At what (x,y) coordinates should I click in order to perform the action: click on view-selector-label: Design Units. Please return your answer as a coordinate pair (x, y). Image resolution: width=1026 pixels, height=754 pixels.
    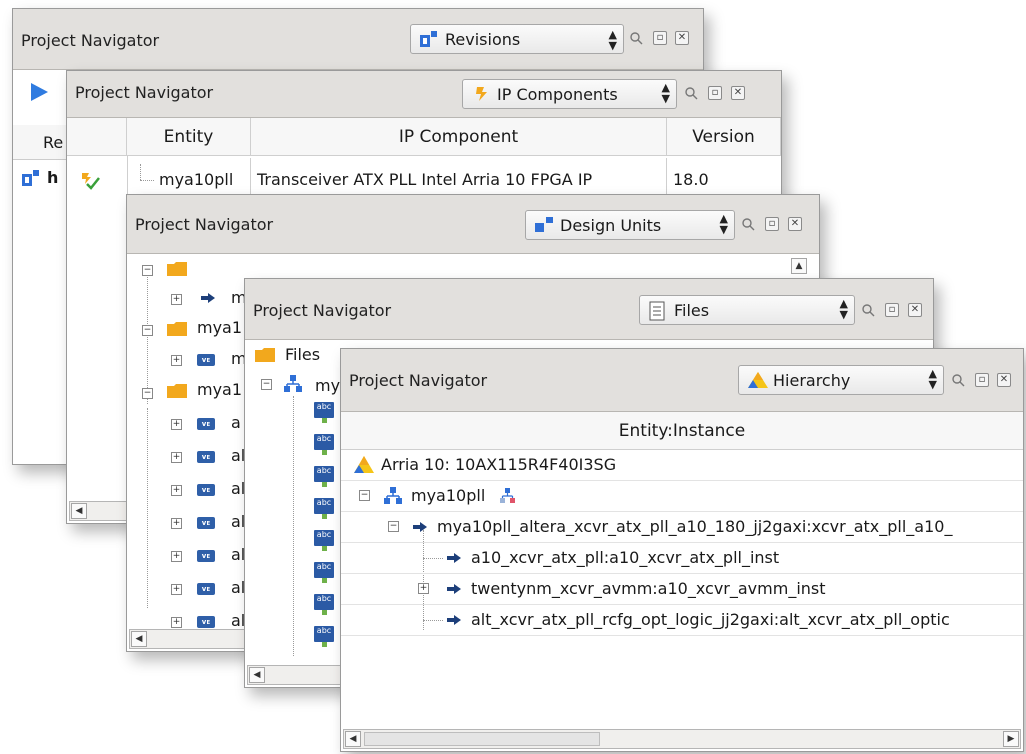
    Looking at the image, I should click on (611, 225).